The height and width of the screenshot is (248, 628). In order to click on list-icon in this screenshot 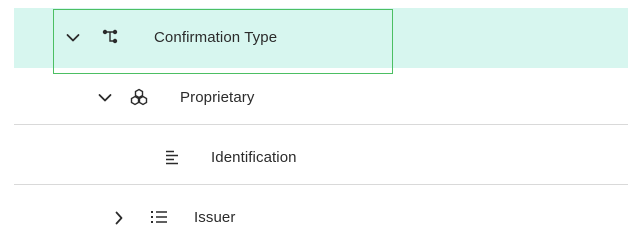, I will do `click(159, 217)`.